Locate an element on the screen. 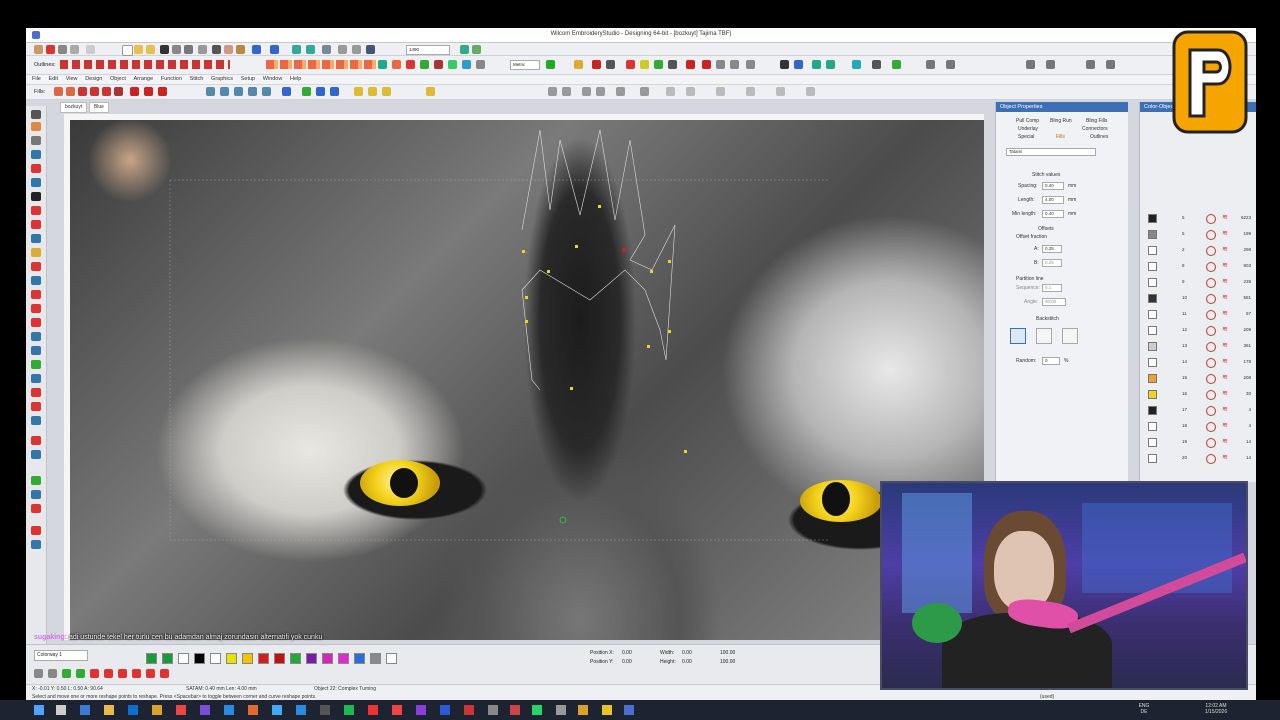 This screenshot has height=720, width=1280. travel-start-icon is located at coordinates (296, 49).